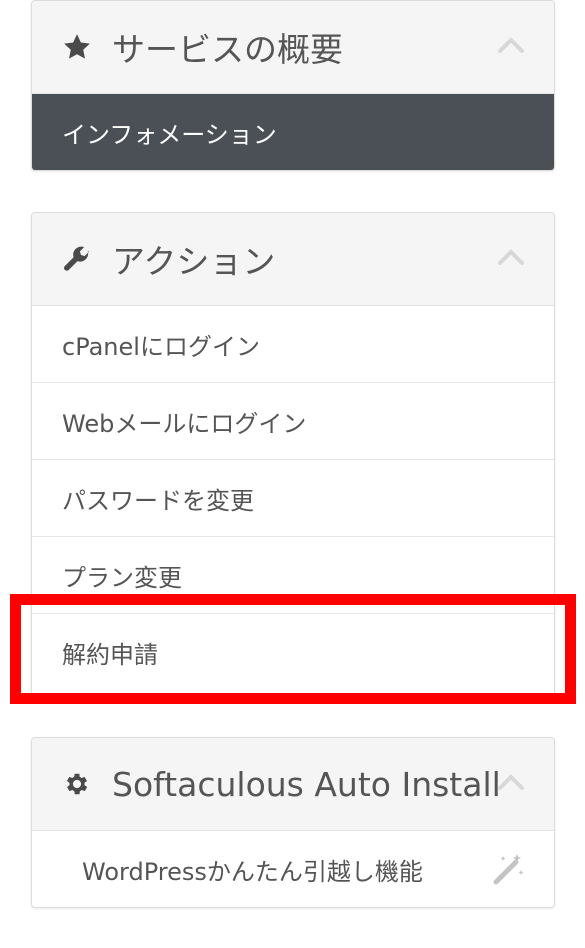 The height and width of the screenshot is (948, 585). Describe the element at coordinates (293, 344) in the screenshot. I see `menu-item-cpanel-login: cPanelにログイン` at that location.